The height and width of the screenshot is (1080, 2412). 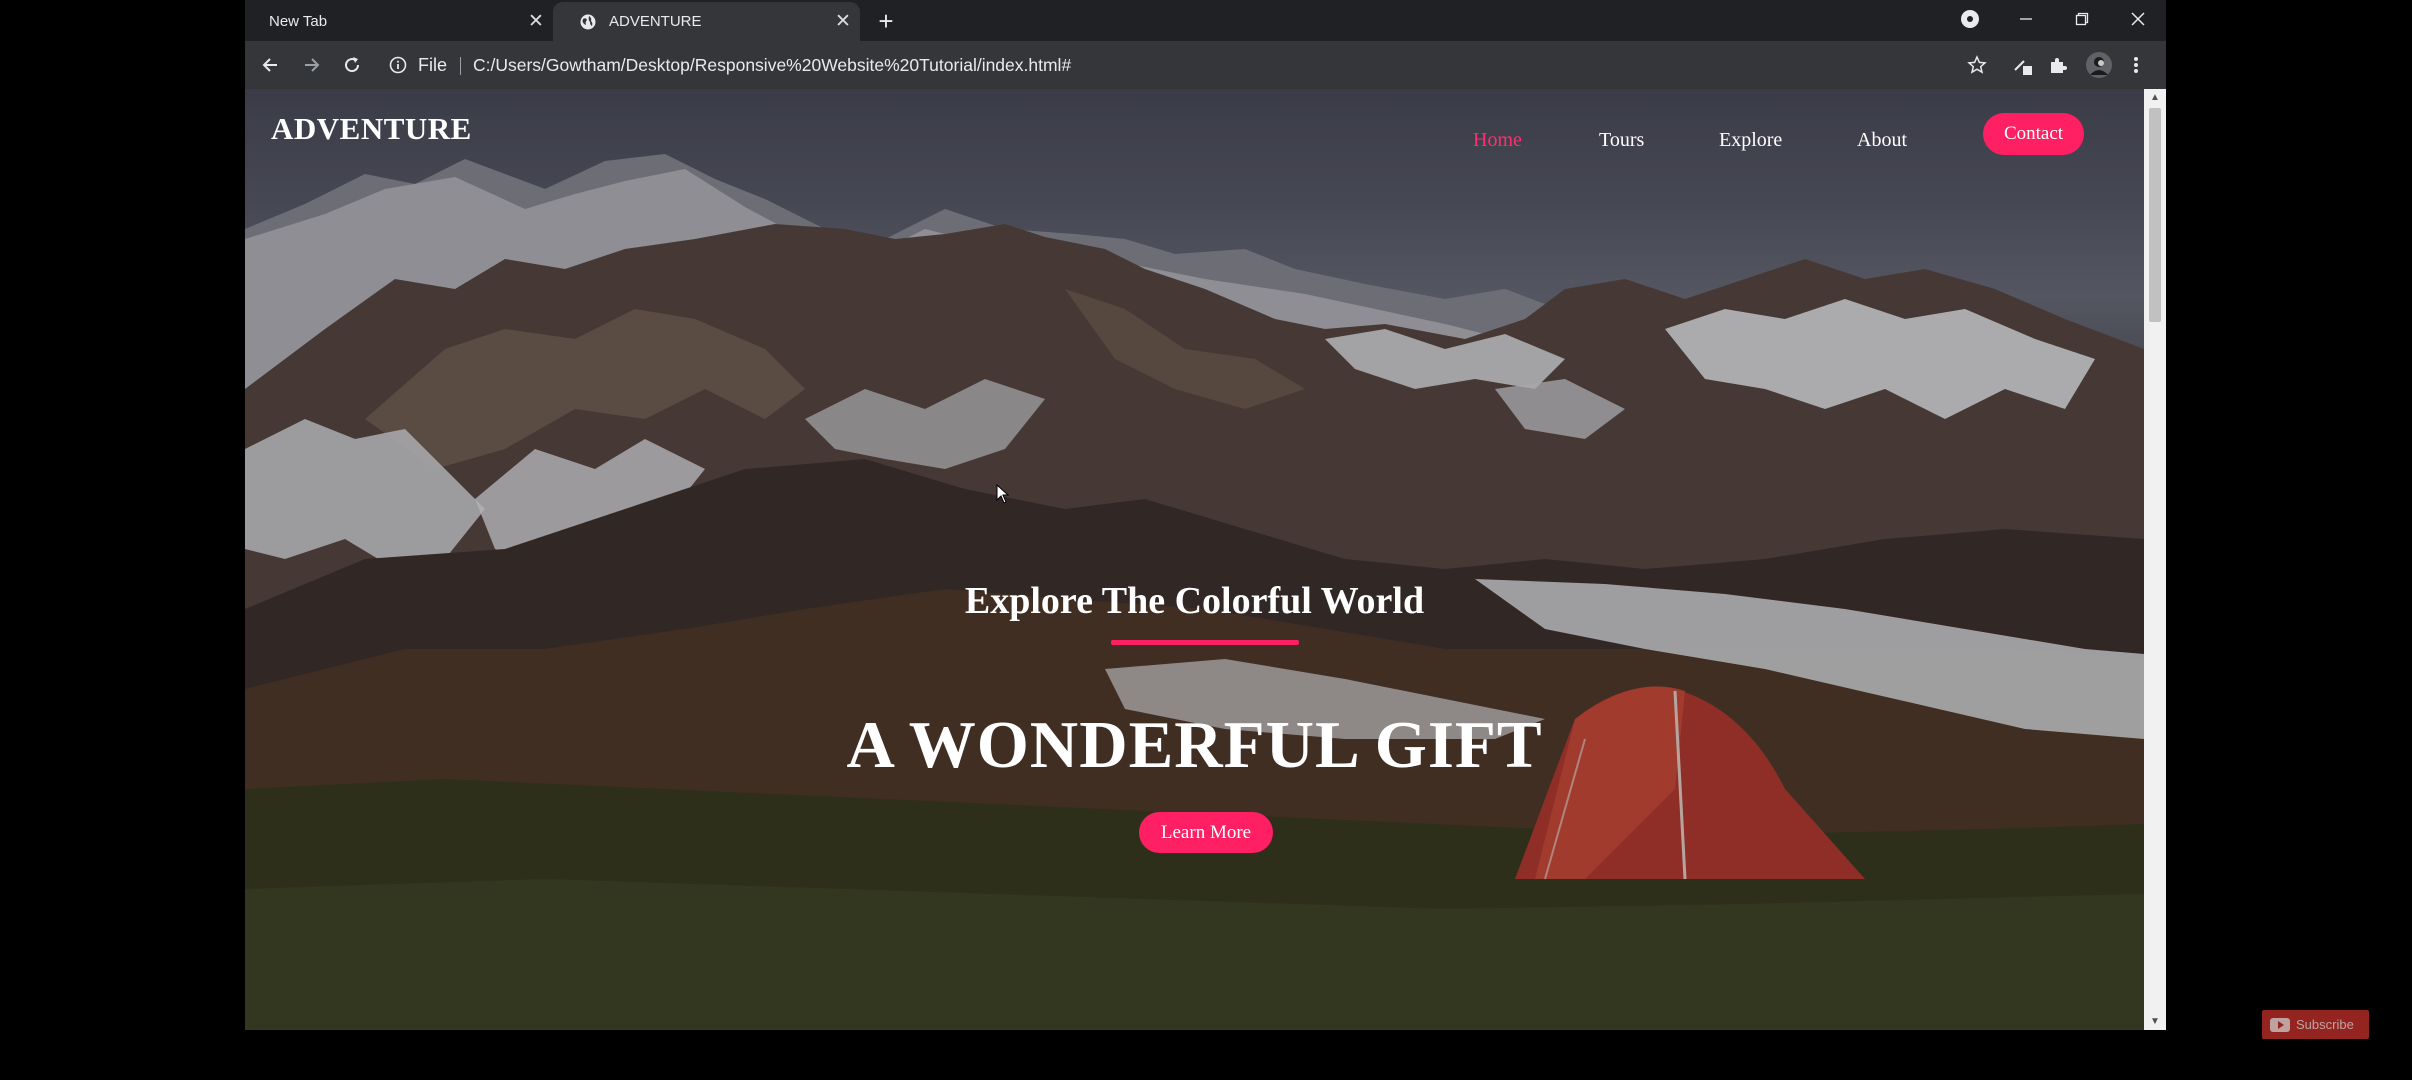 I want to click on minimize-icon, so click(x=2026, y=19).